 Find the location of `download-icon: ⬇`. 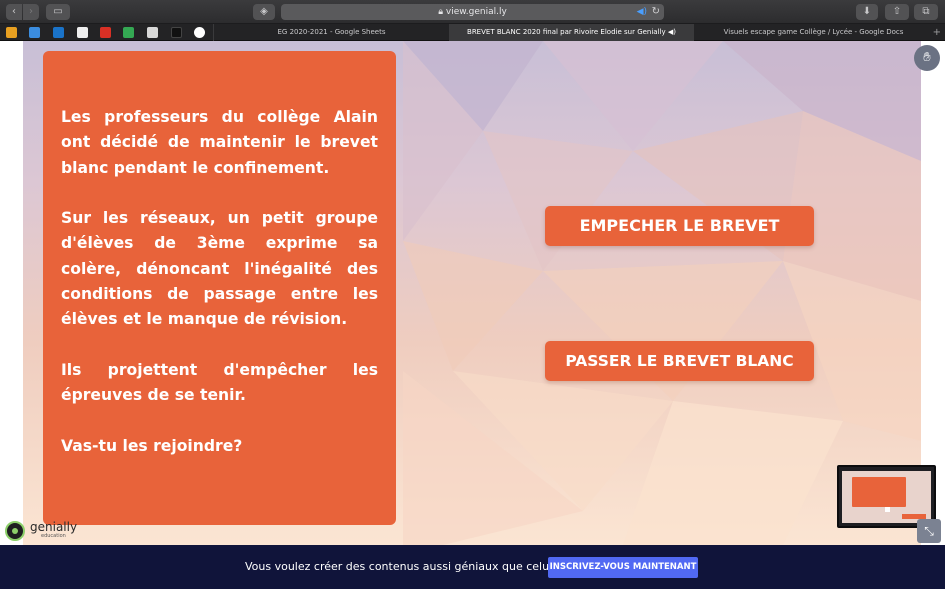

download-icon: ⬇ is located at coordinates (867, 11).